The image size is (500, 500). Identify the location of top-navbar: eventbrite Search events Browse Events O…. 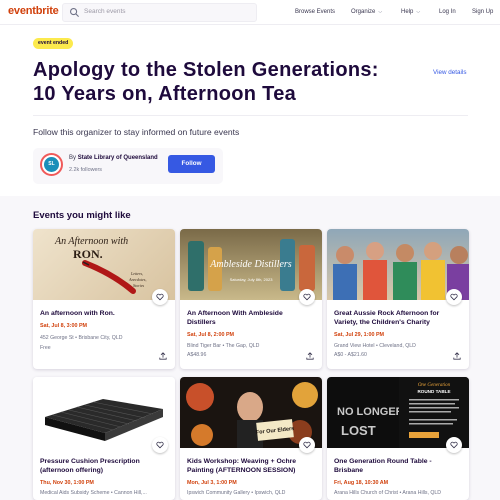
(250, 12).